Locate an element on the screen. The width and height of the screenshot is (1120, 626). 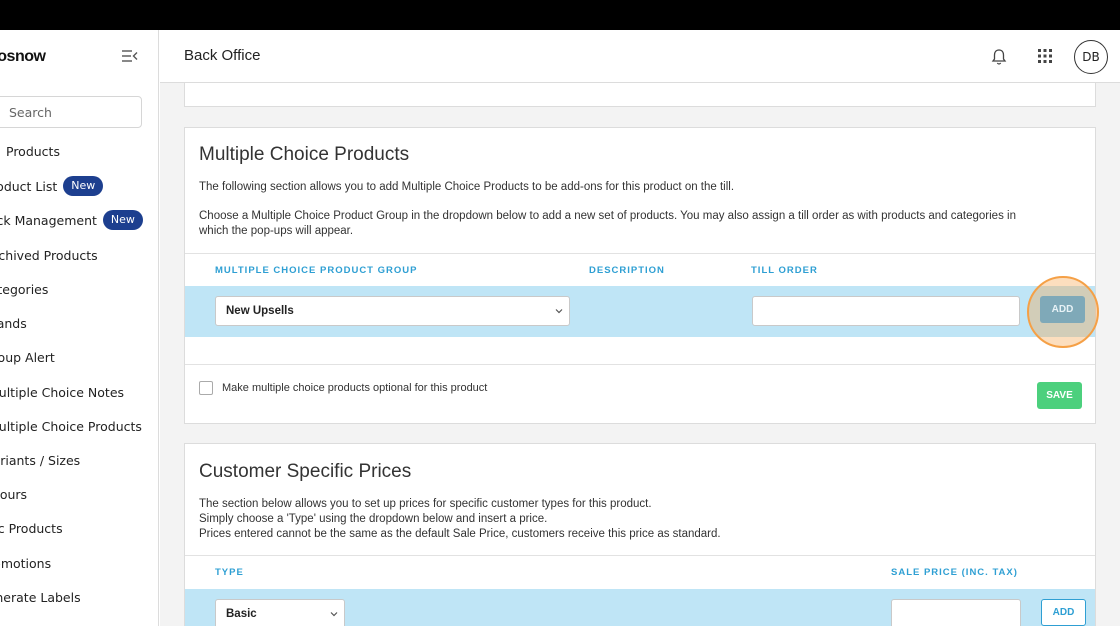
sidebar-item-label: Product List is located at coordinates (29, 186).